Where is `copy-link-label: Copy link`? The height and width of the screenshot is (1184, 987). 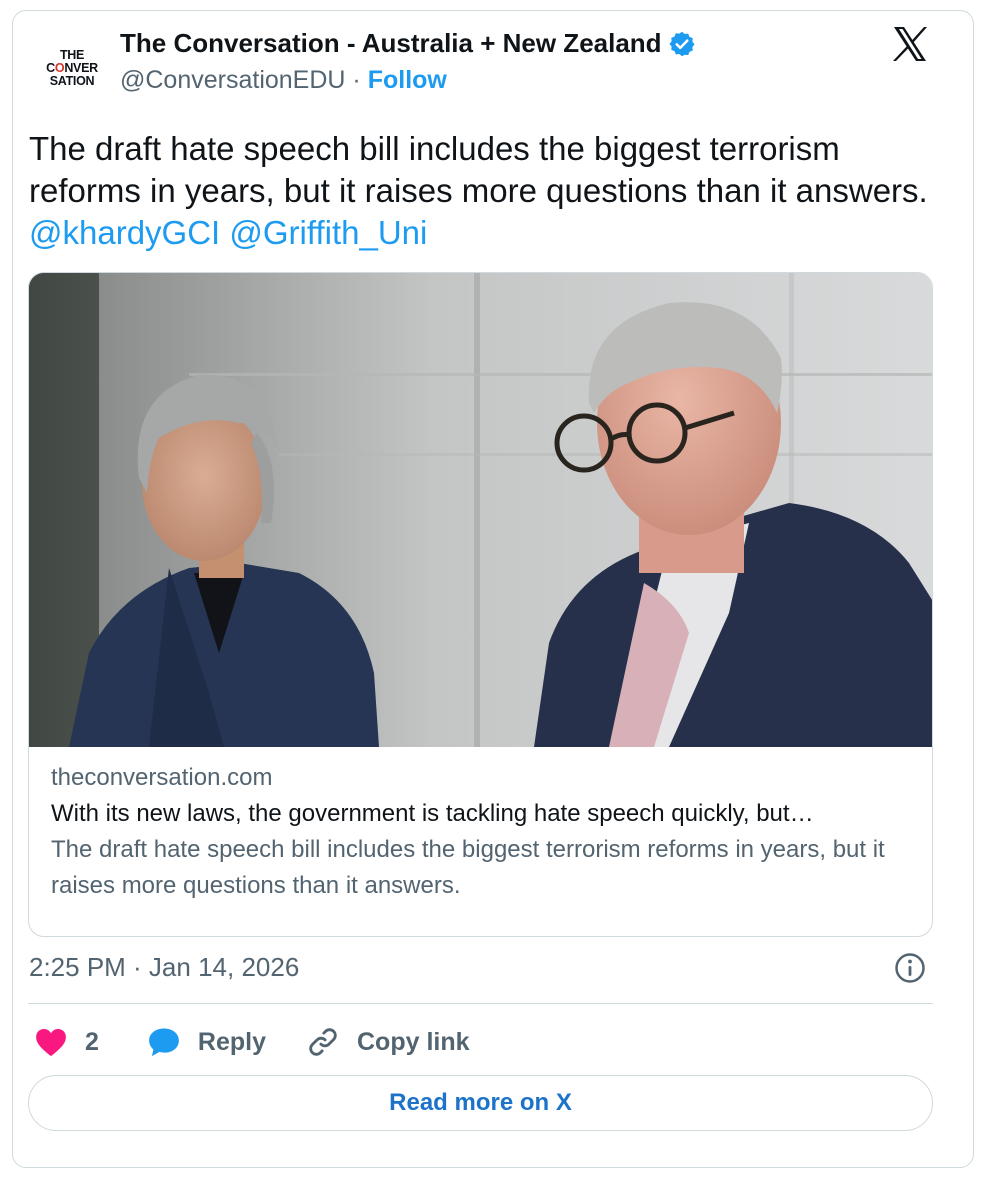 copy-link-label: Copy link is located at coordinates (413, 1041).